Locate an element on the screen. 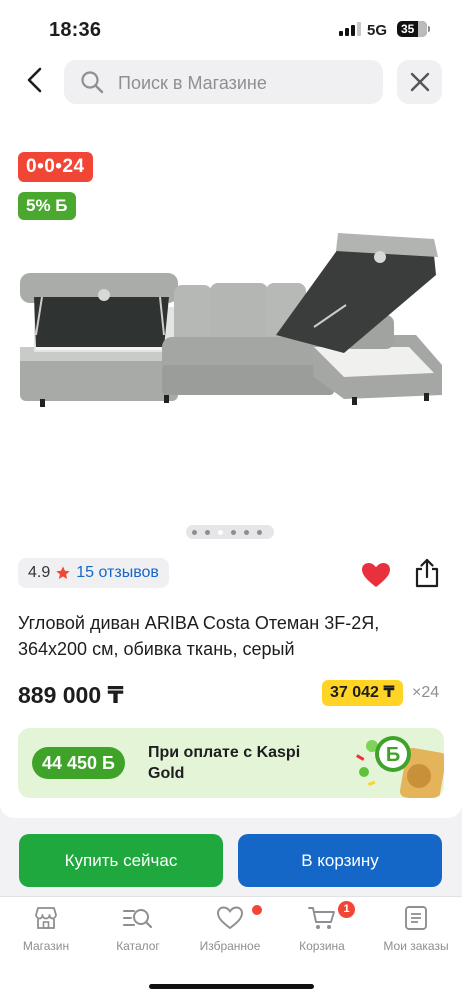 The width and height of the screenshot is (462, 999). search-input: Поиск в Магазине is located at coordinates (192, 83).